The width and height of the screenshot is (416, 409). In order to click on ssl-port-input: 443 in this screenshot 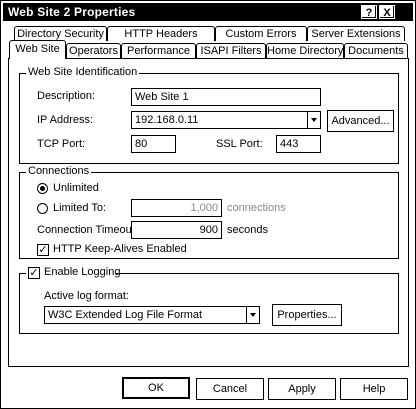, I will do `click(298, 144)`.